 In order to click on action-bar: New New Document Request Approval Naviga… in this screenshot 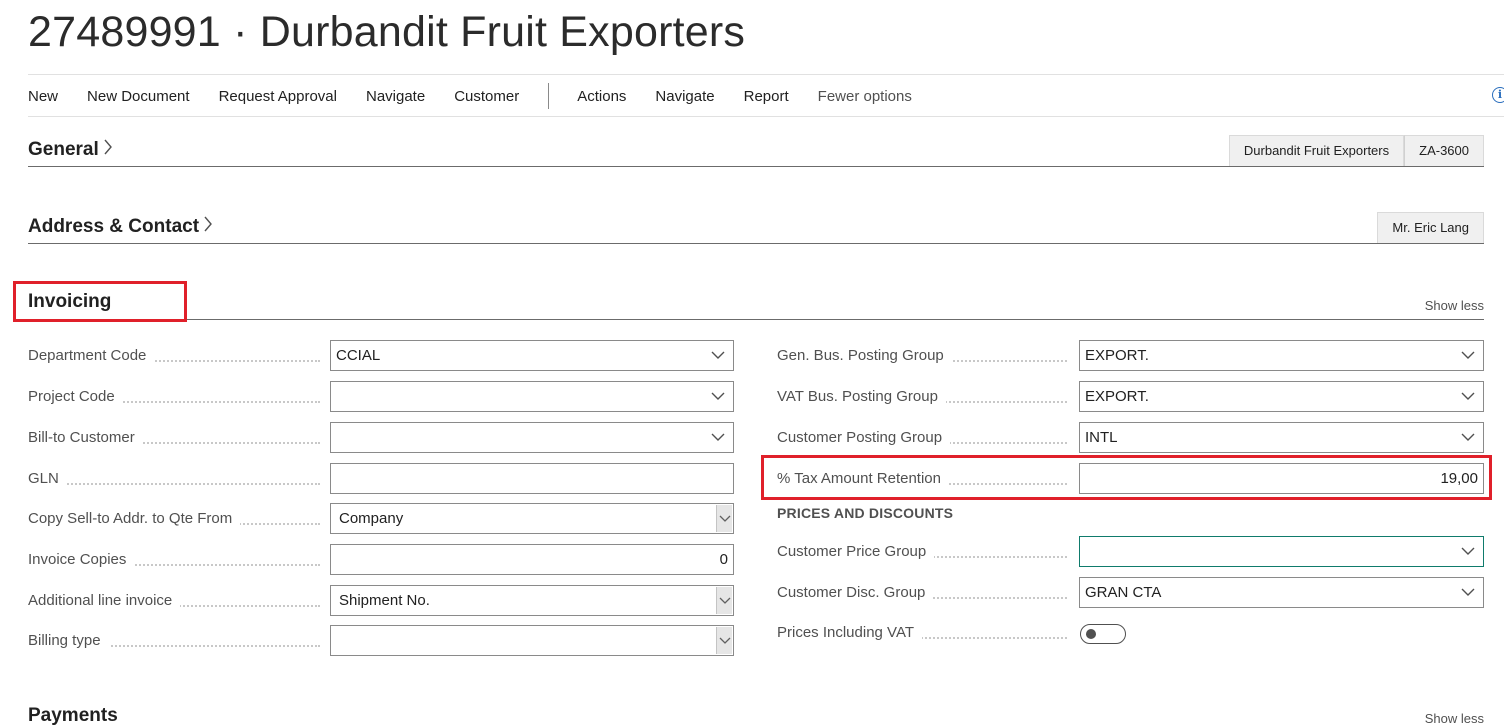, I will do `click(484, 96)`.